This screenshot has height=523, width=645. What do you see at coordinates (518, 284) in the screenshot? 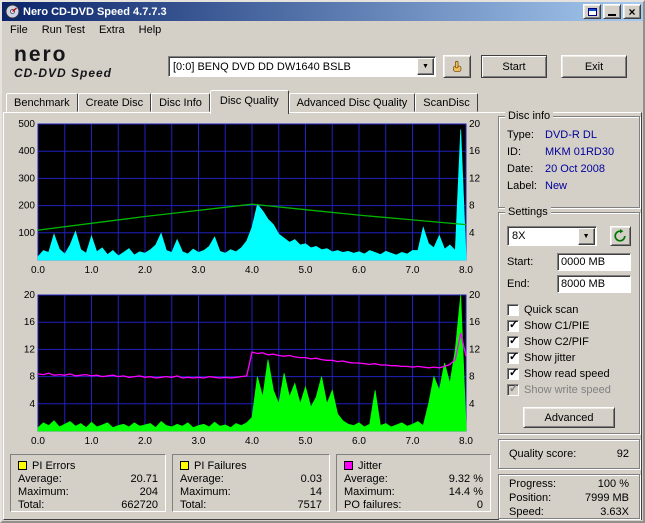
I see `end-label: End:` at bounding box center [518, 284].